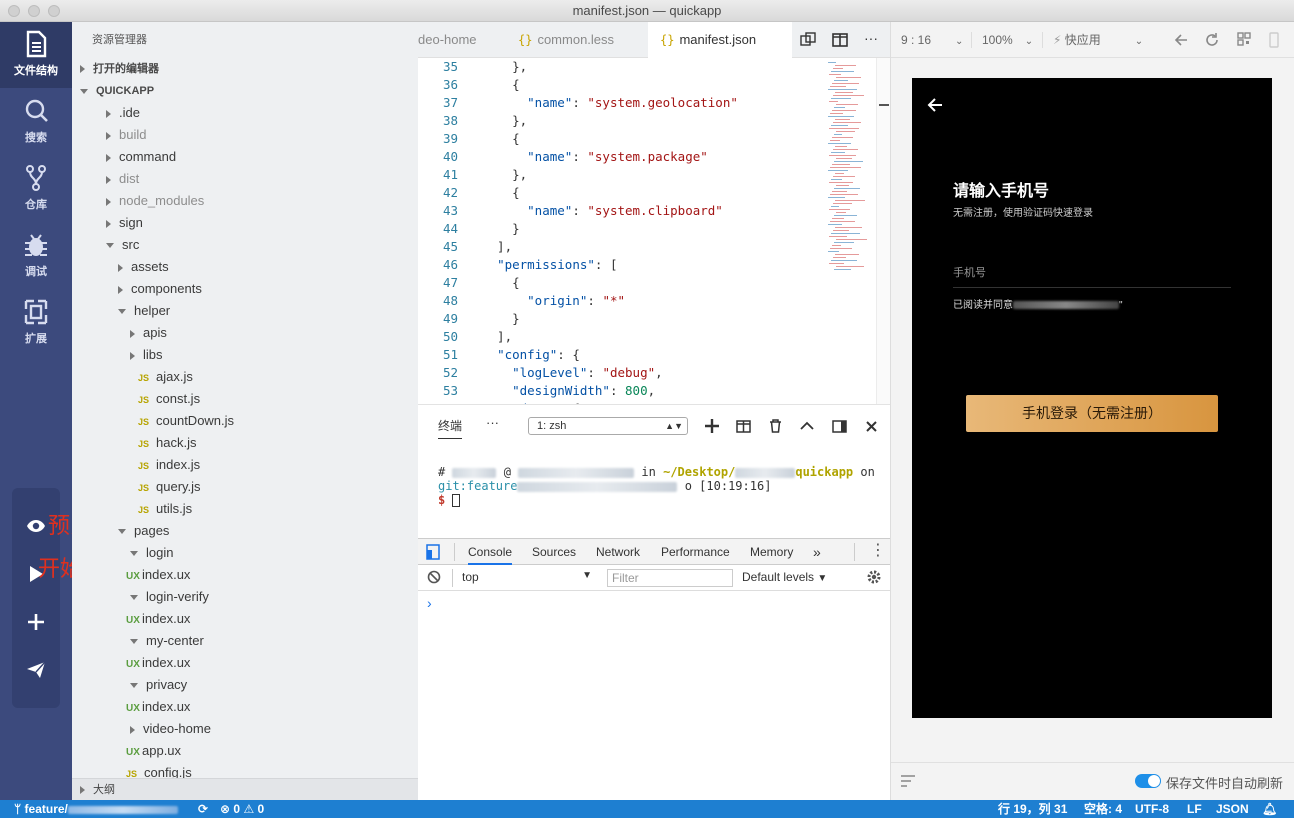  Describe the element at coordinates (203, 809) in the screenshot. I see `sync-icon: ⟳` at that location.